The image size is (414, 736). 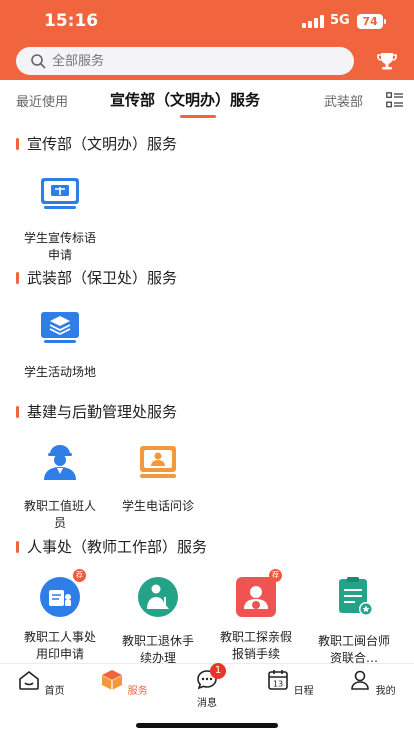 I want to click on status-time: 15:16, so click(x=71, y=21).